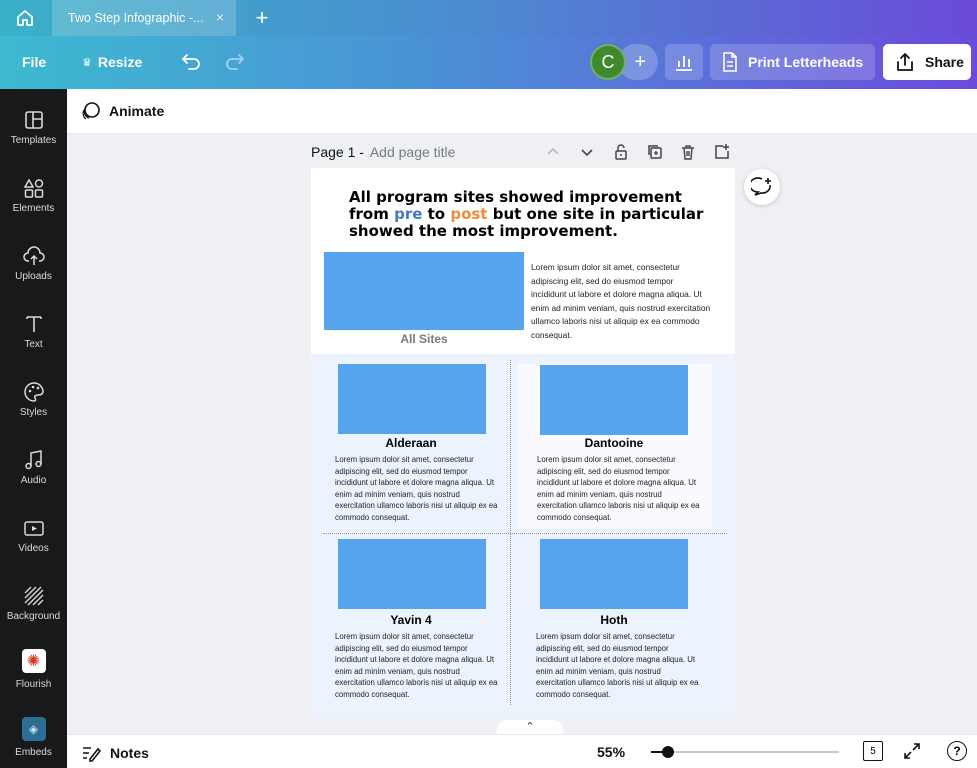  I want to click on undo-icon, so click(190, 62).